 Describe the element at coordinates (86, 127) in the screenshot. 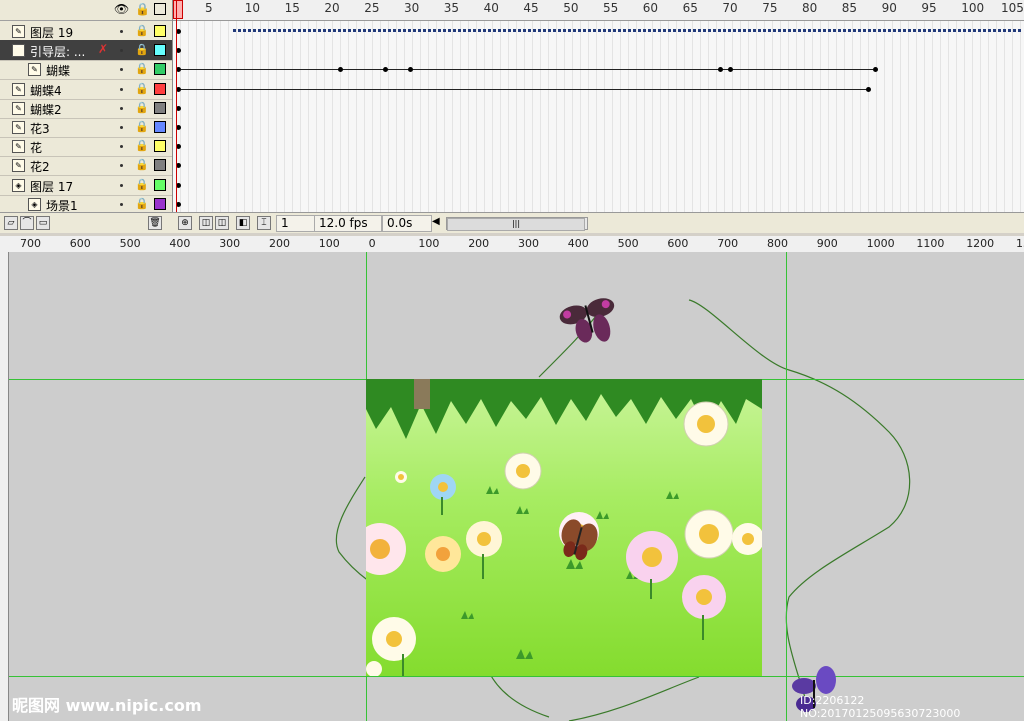

I see `layer-row: ✎ 花3 🔒` at that location.